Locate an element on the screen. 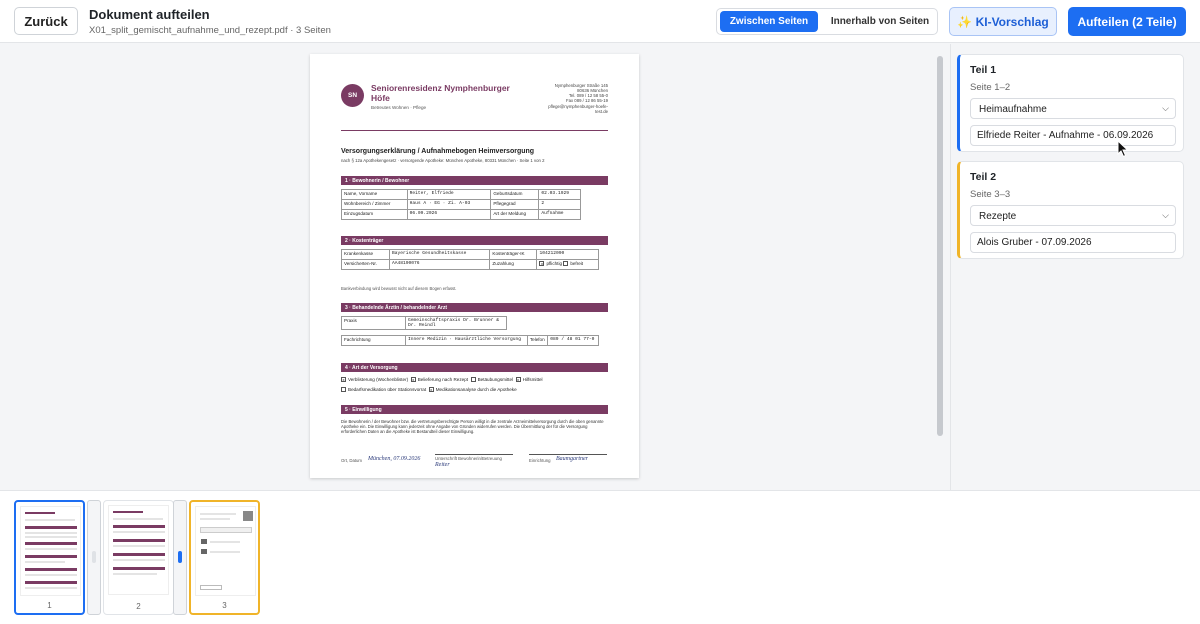  split-mode-toggle: Zwischen Seiten Innerhalb von Seiten is located at coordinates (827, 21).